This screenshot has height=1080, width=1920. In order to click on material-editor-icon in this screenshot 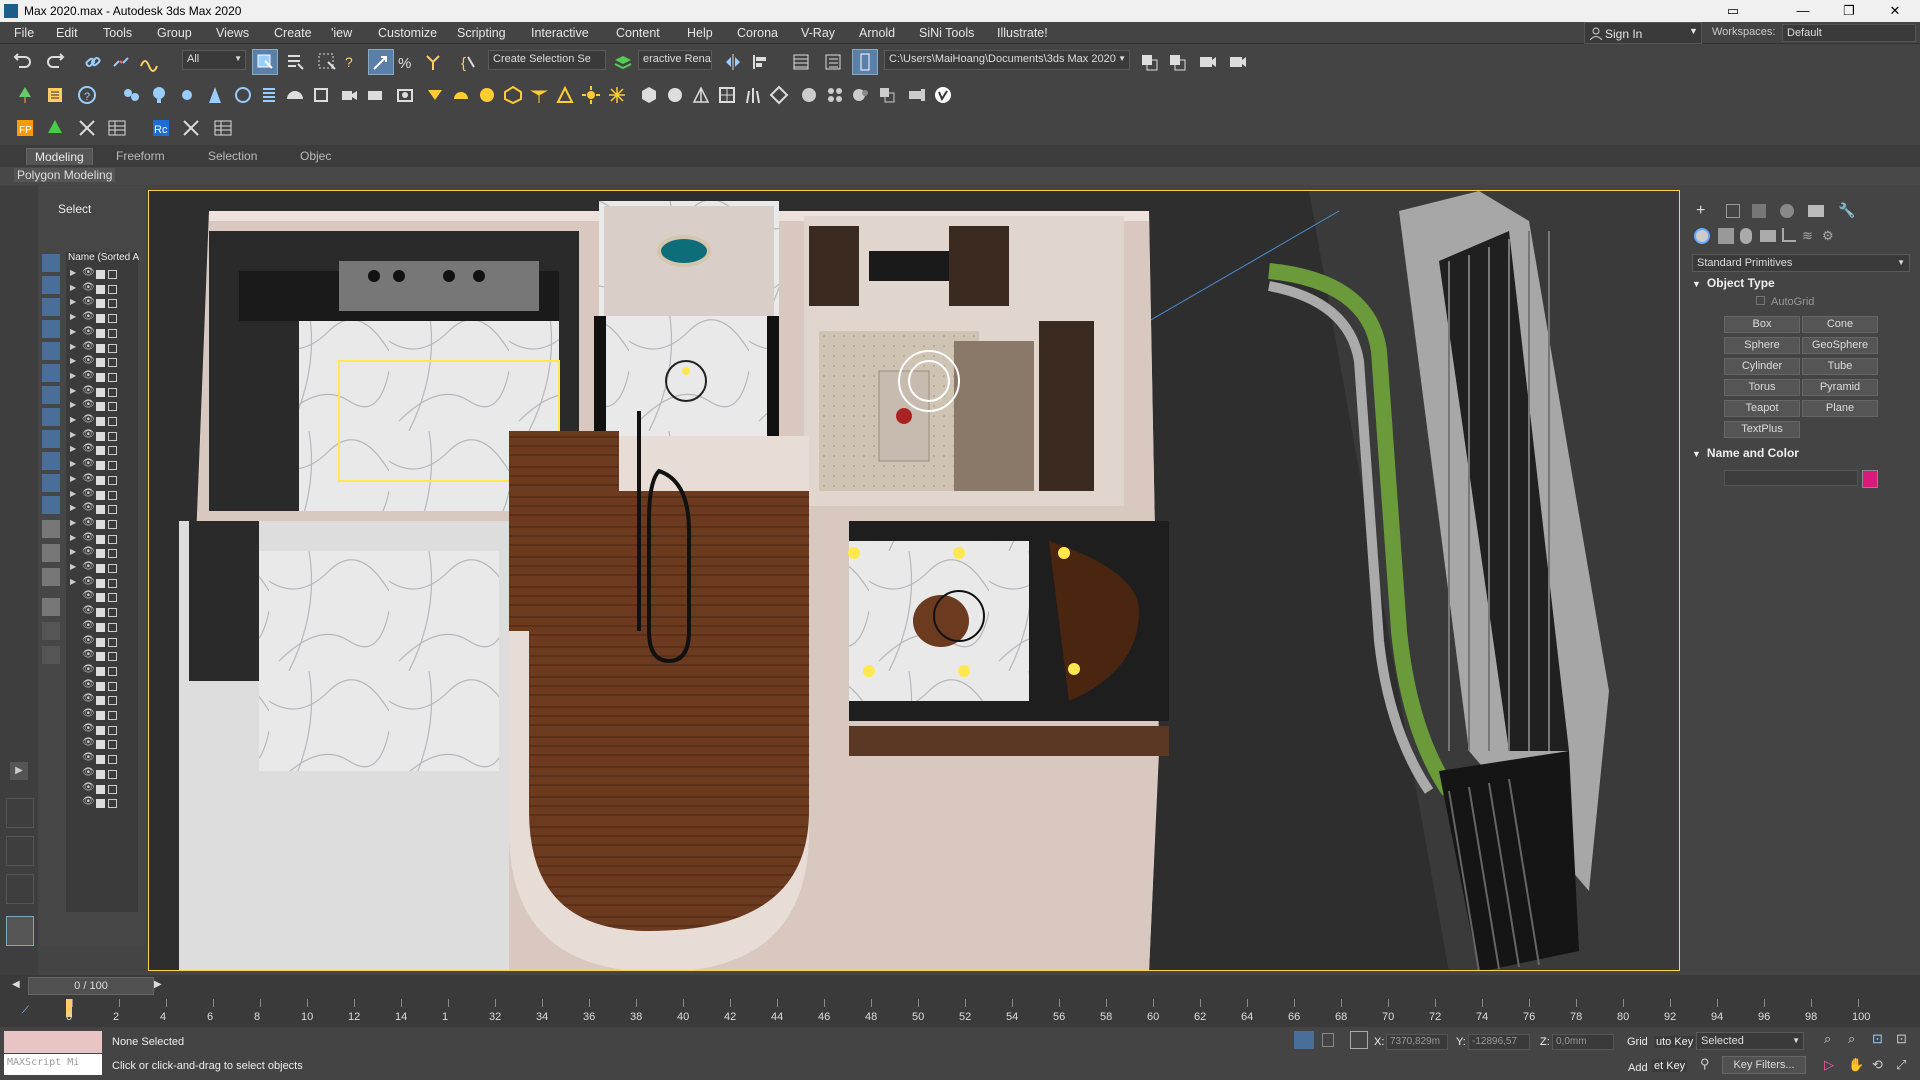, I will do `click(835, 95)`.